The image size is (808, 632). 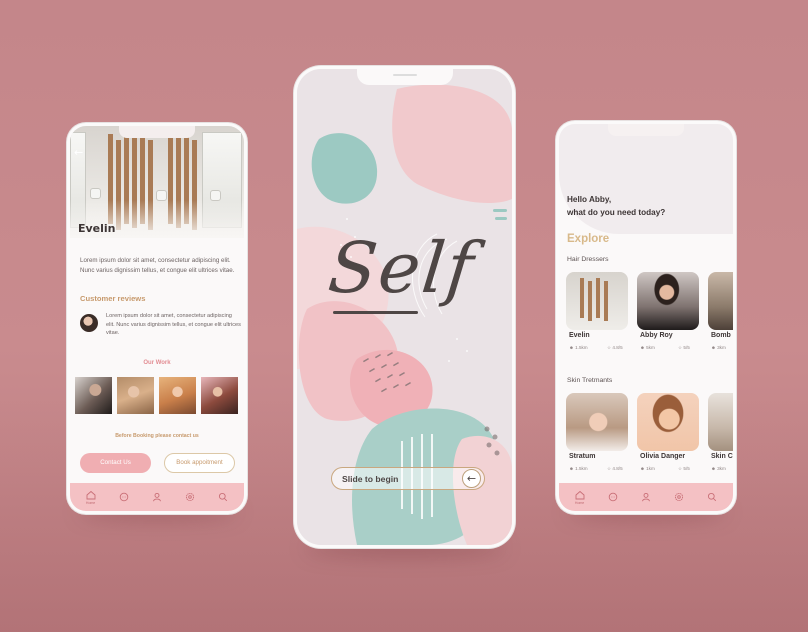 What do you see at coordinates (668, 422) in the screenshot?
I see `skin-card-olivia-danger` at bounding box center [668, 422].